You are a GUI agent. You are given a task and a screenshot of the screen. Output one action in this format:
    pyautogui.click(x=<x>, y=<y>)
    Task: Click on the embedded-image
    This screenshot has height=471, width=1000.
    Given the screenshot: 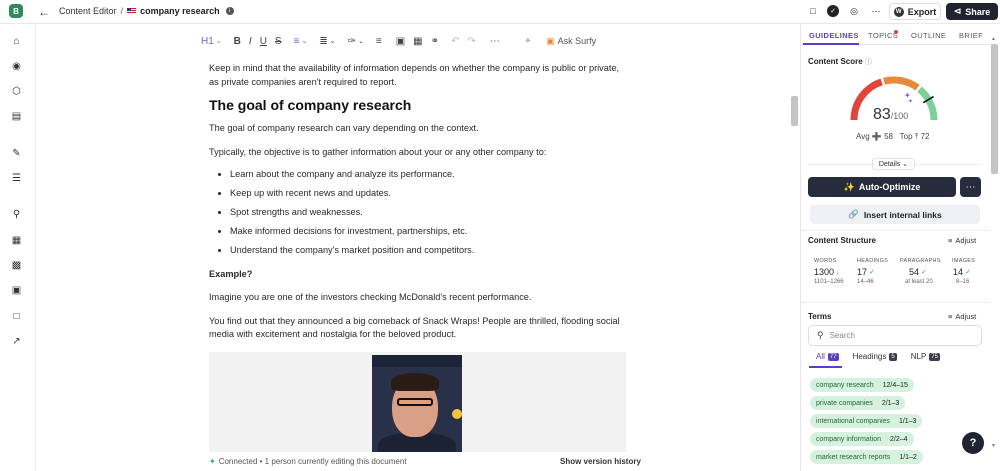 What is the action you would take?
    pyautogui.click(x=417, y=403)
    